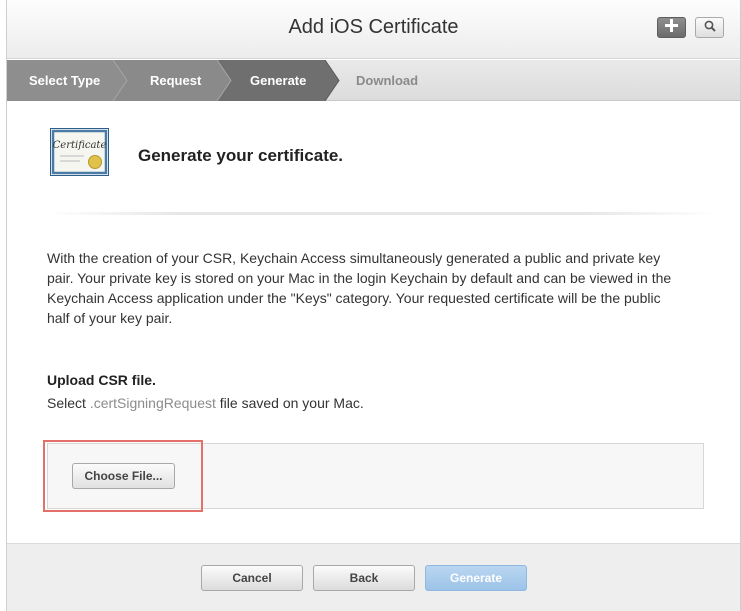 The height and width of the screenshot is (611, 741). I want to click on header-bar: Add iOS Certificate, so click(373, 29).